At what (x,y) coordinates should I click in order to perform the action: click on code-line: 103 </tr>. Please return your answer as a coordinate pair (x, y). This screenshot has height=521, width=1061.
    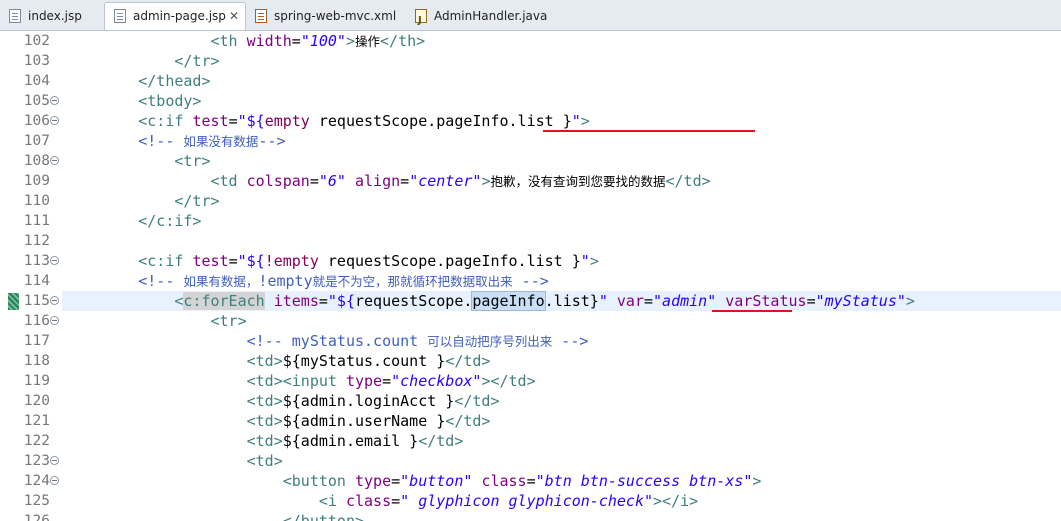
    Looking at the image, I should click on (530, 61).